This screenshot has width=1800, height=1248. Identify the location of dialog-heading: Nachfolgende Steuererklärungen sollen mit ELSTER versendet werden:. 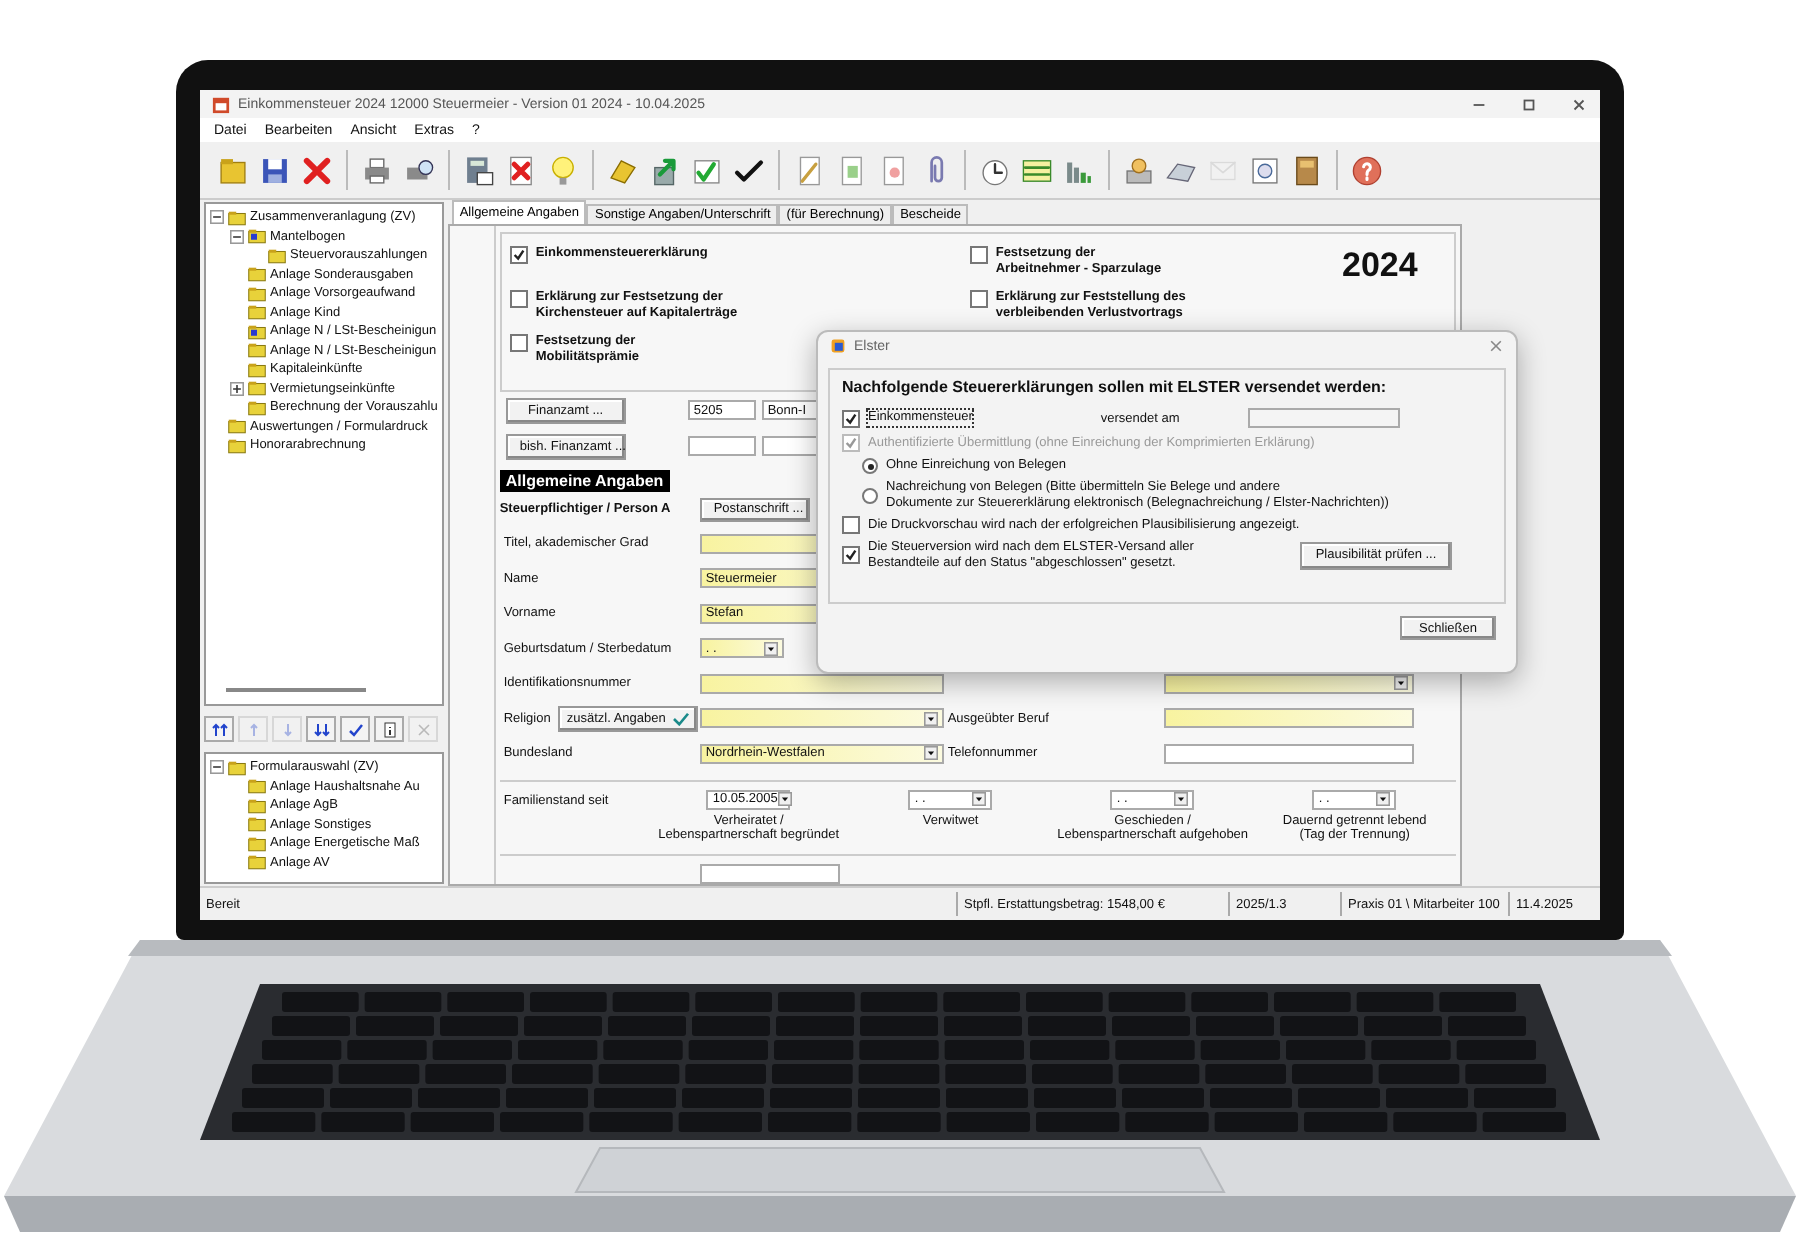
(1115, 387).